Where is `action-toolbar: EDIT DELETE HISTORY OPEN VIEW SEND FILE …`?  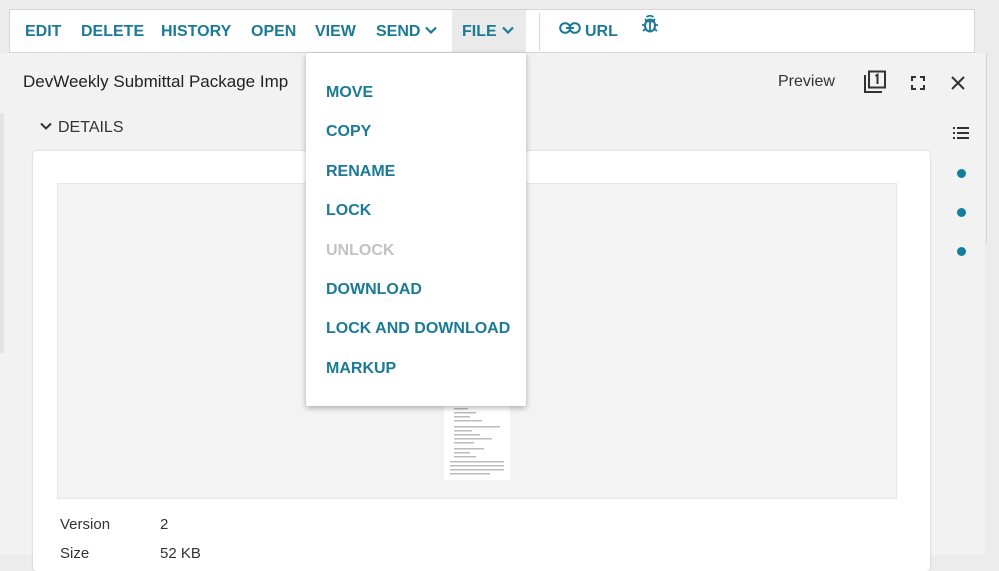 action-toolbar: EDIT DELETE HISTORY OPEN VIEW SEND FILE … is located at coordinates (492, 31).